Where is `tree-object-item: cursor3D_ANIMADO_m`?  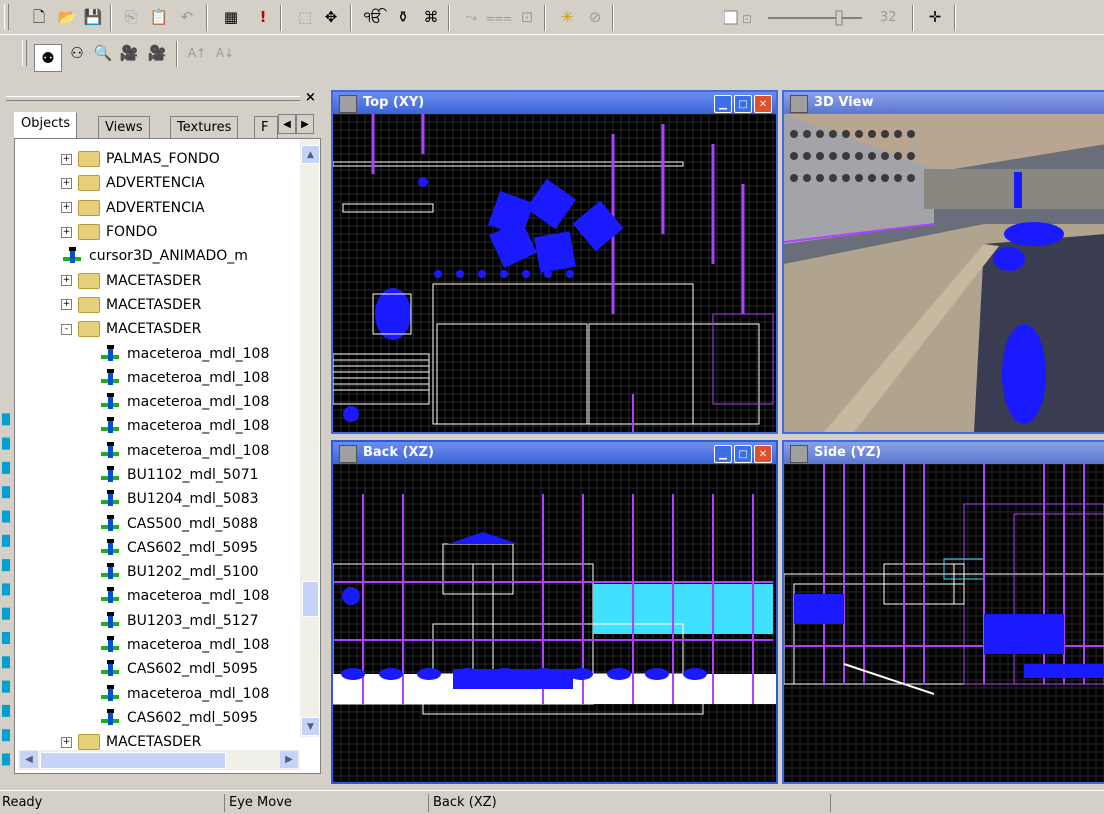
tree-object-item: cursor3D_ANIMADO_m is located at coordinates (155, 256).